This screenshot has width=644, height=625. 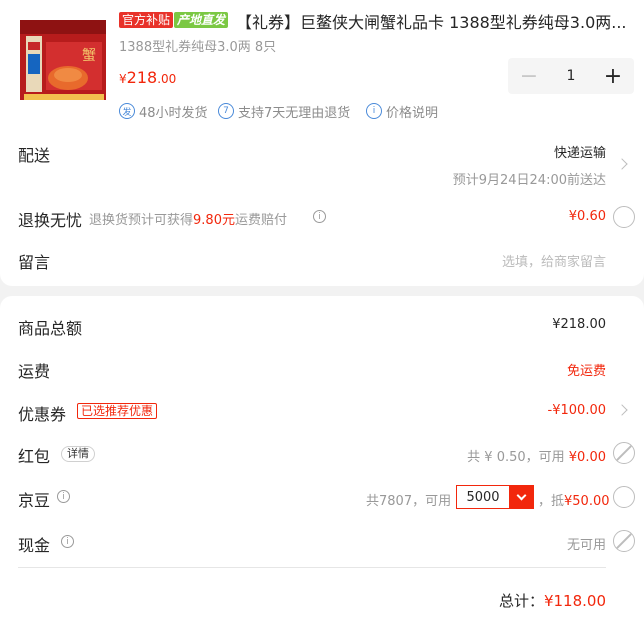 What do you see at coordinates (34, 500) in the screenshot?
I see `jingdou-label: 京豆` at bounding box center [34, 500].